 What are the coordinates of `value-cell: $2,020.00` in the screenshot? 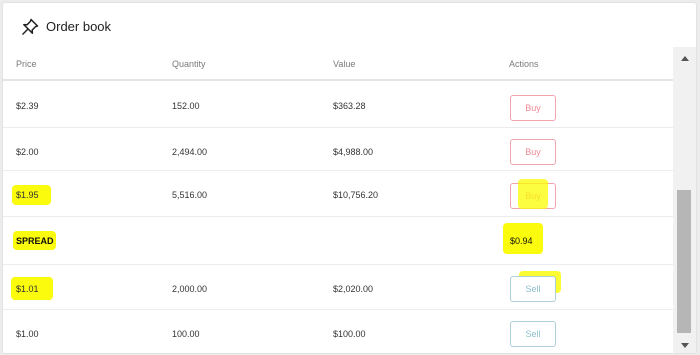 It's located at (353, 289).